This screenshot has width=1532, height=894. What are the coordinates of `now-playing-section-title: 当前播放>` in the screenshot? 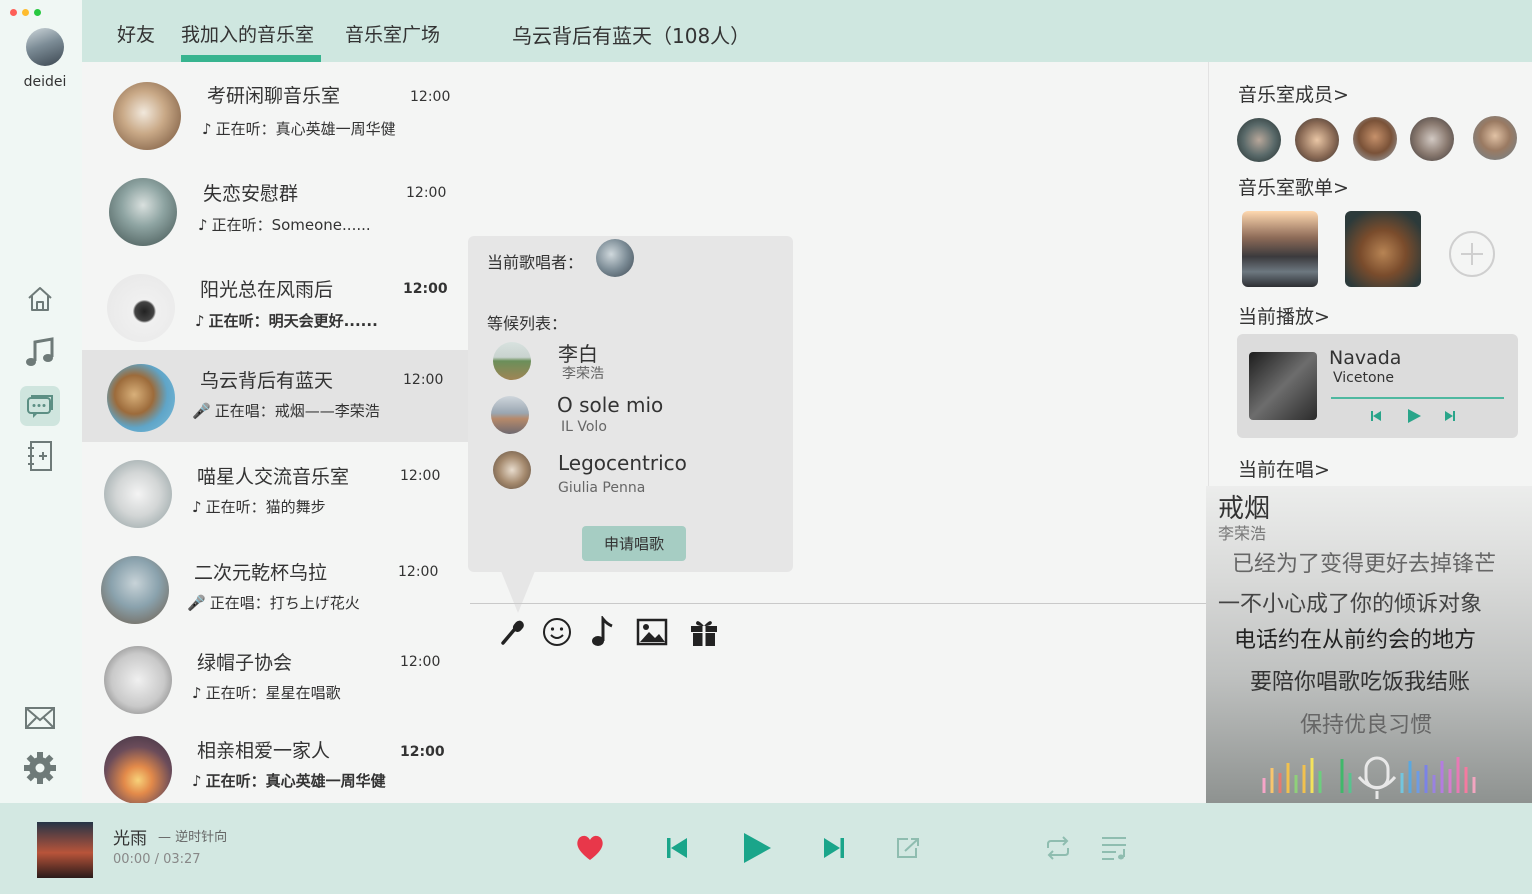 It's located at (1284, 315).